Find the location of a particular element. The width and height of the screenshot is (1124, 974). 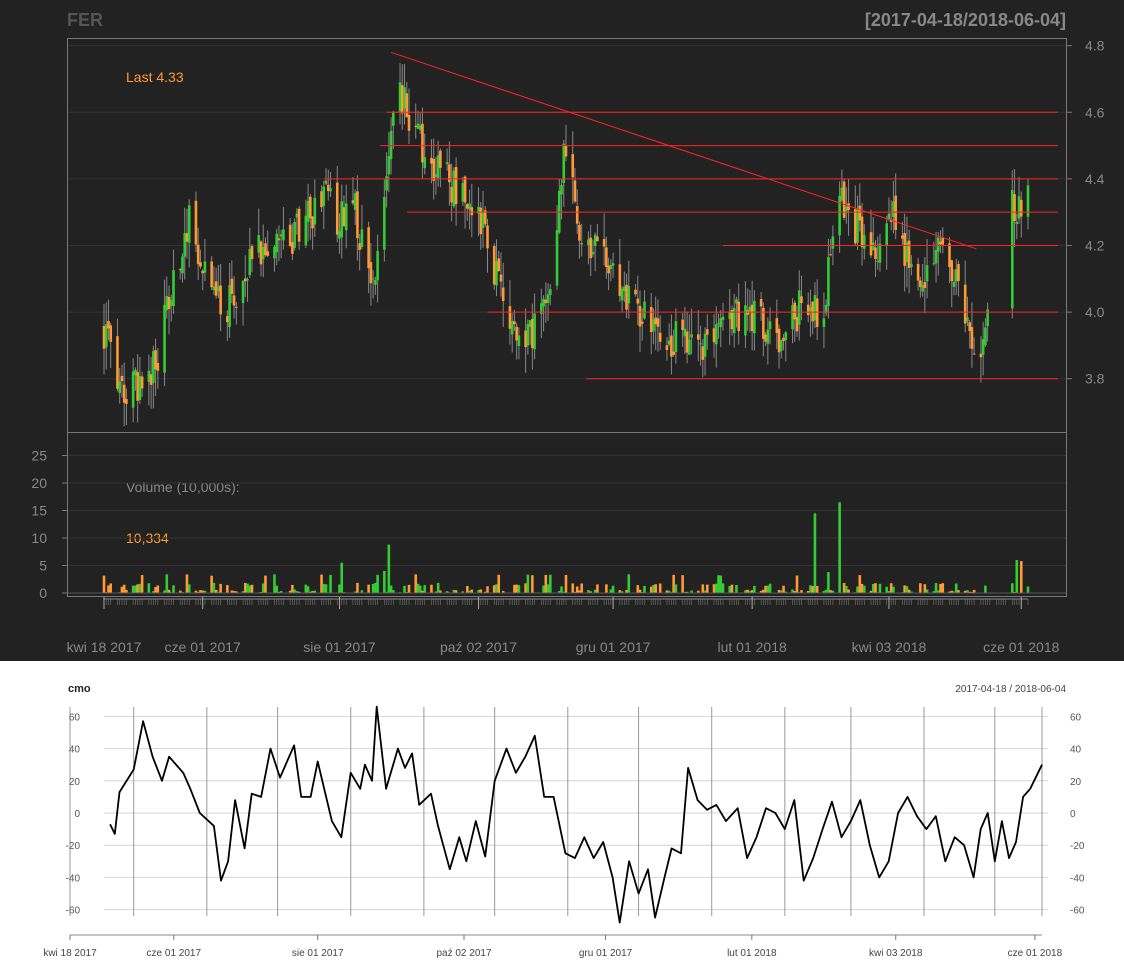

price-y-tick-label: 4.0 is located at coordinates (1095, 312).